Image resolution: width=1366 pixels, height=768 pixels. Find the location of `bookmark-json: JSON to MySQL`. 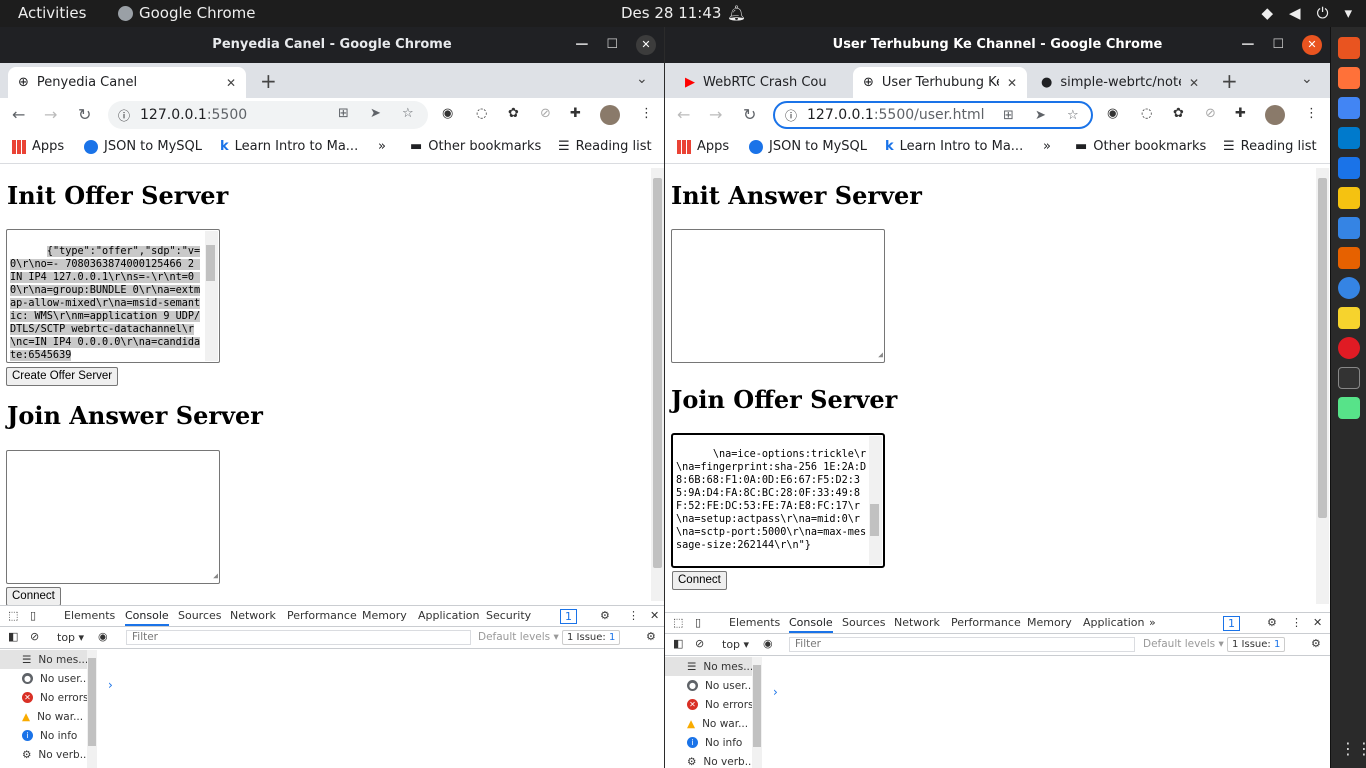

bookmark-json: JSON to MySQL is located at coordinates (808, 146).